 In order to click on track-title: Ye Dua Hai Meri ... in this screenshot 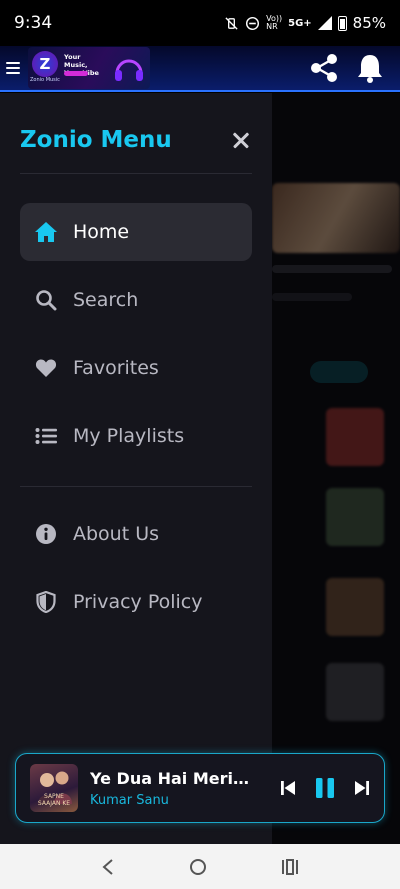, I will do `click(170, 778)`.